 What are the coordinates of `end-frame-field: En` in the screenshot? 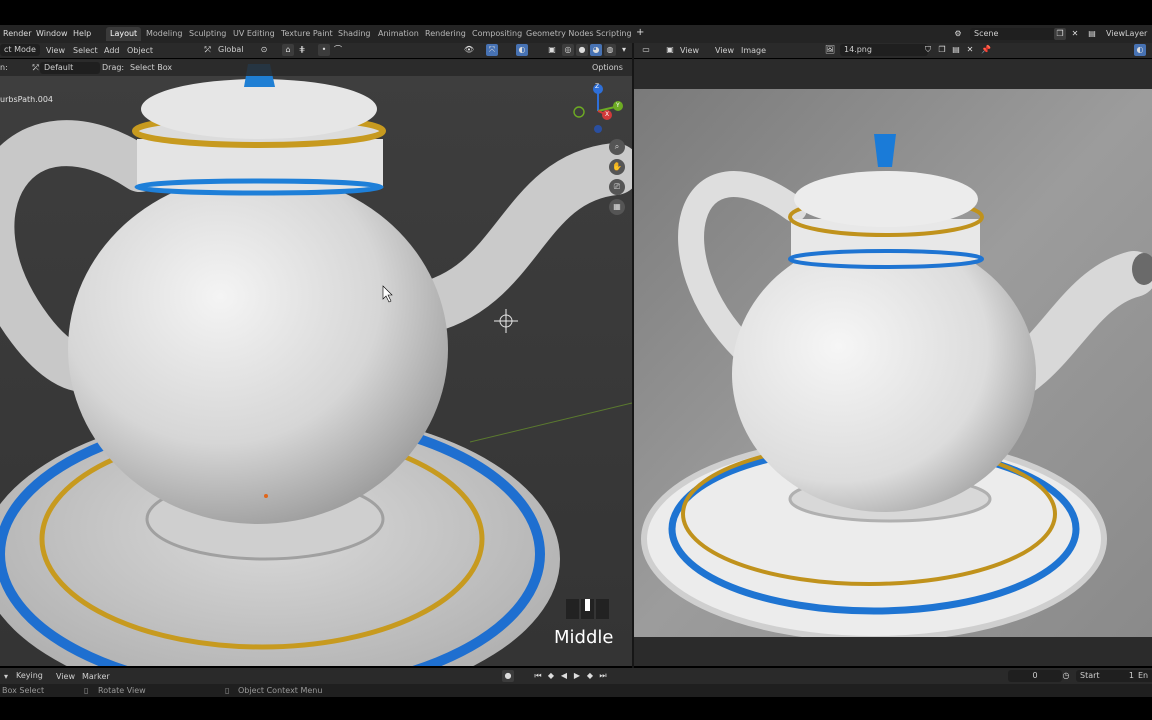 It's located at (1144, 676).